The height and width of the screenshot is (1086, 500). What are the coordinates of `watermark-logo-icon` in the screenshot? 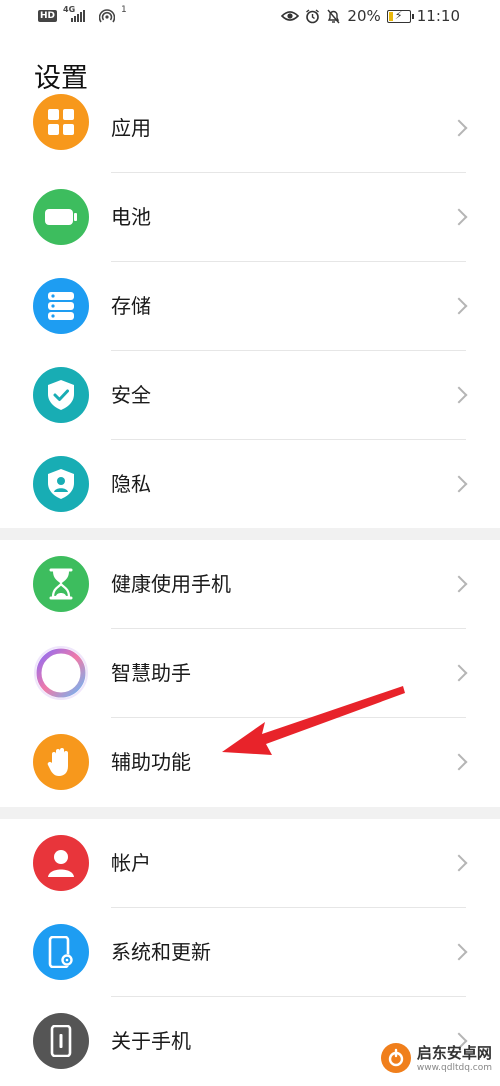 It's located at (395, 1057).